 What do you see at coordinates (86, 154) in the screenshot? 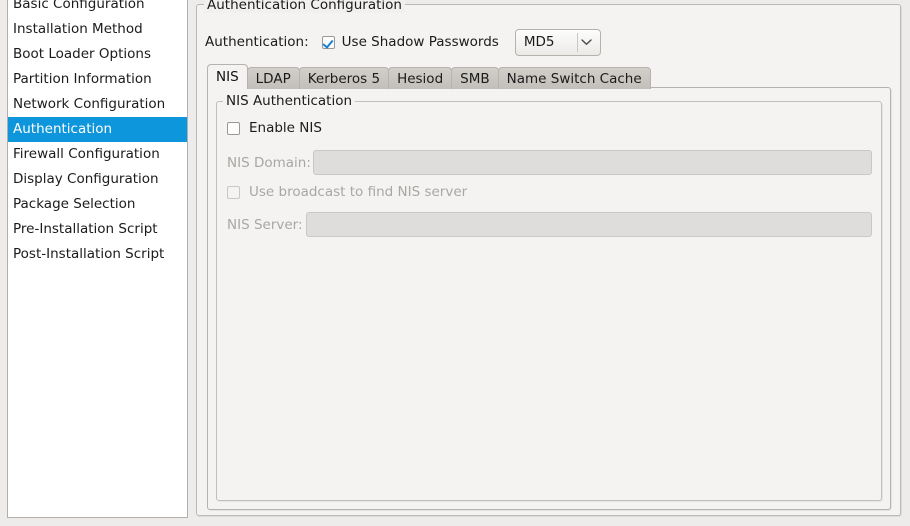
I see `sidebar-item-label: Firewall Configuration` at bounding box center [86, 154].